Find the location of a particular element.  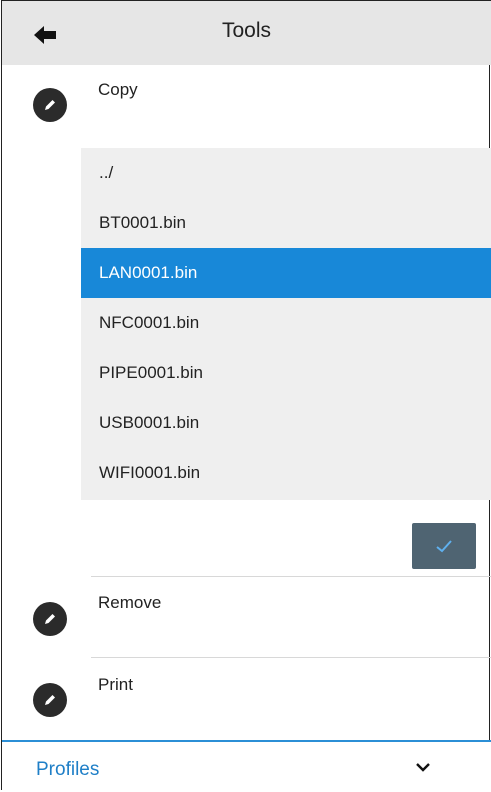

profiles-section-toggle: Profiles is located at coordinates (246, 766).